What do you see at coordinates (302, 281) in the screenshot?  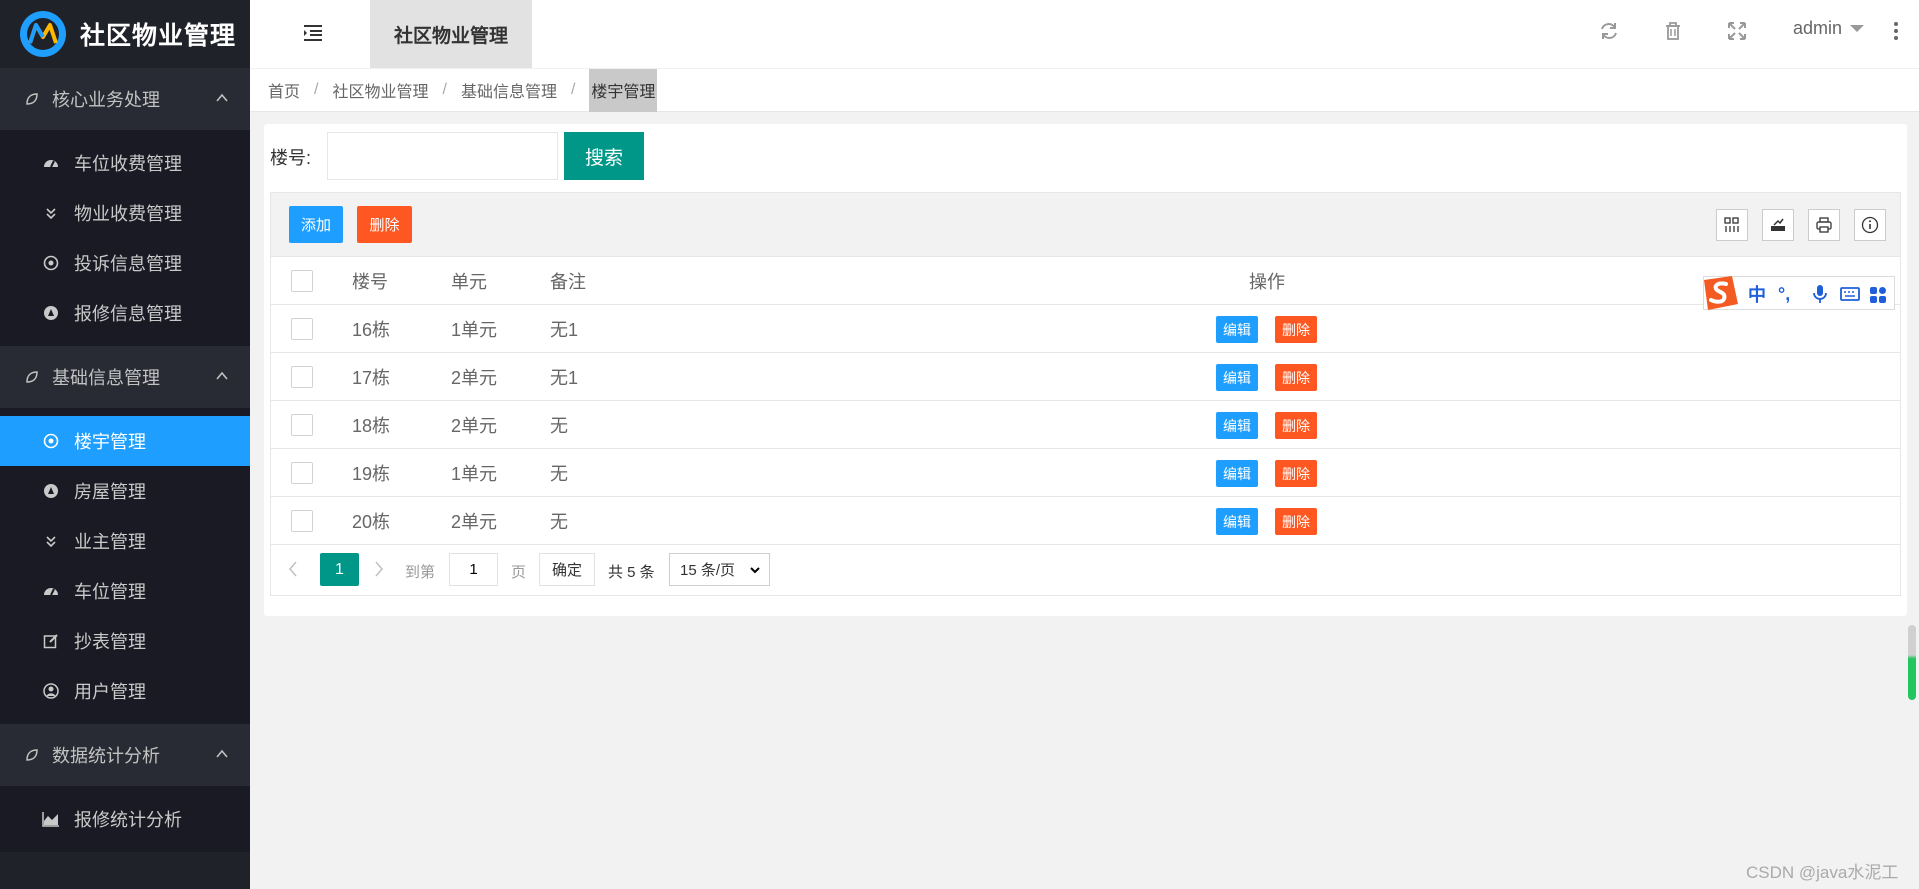 I see `select-all-checkbox` at bounding box center [302, 281].